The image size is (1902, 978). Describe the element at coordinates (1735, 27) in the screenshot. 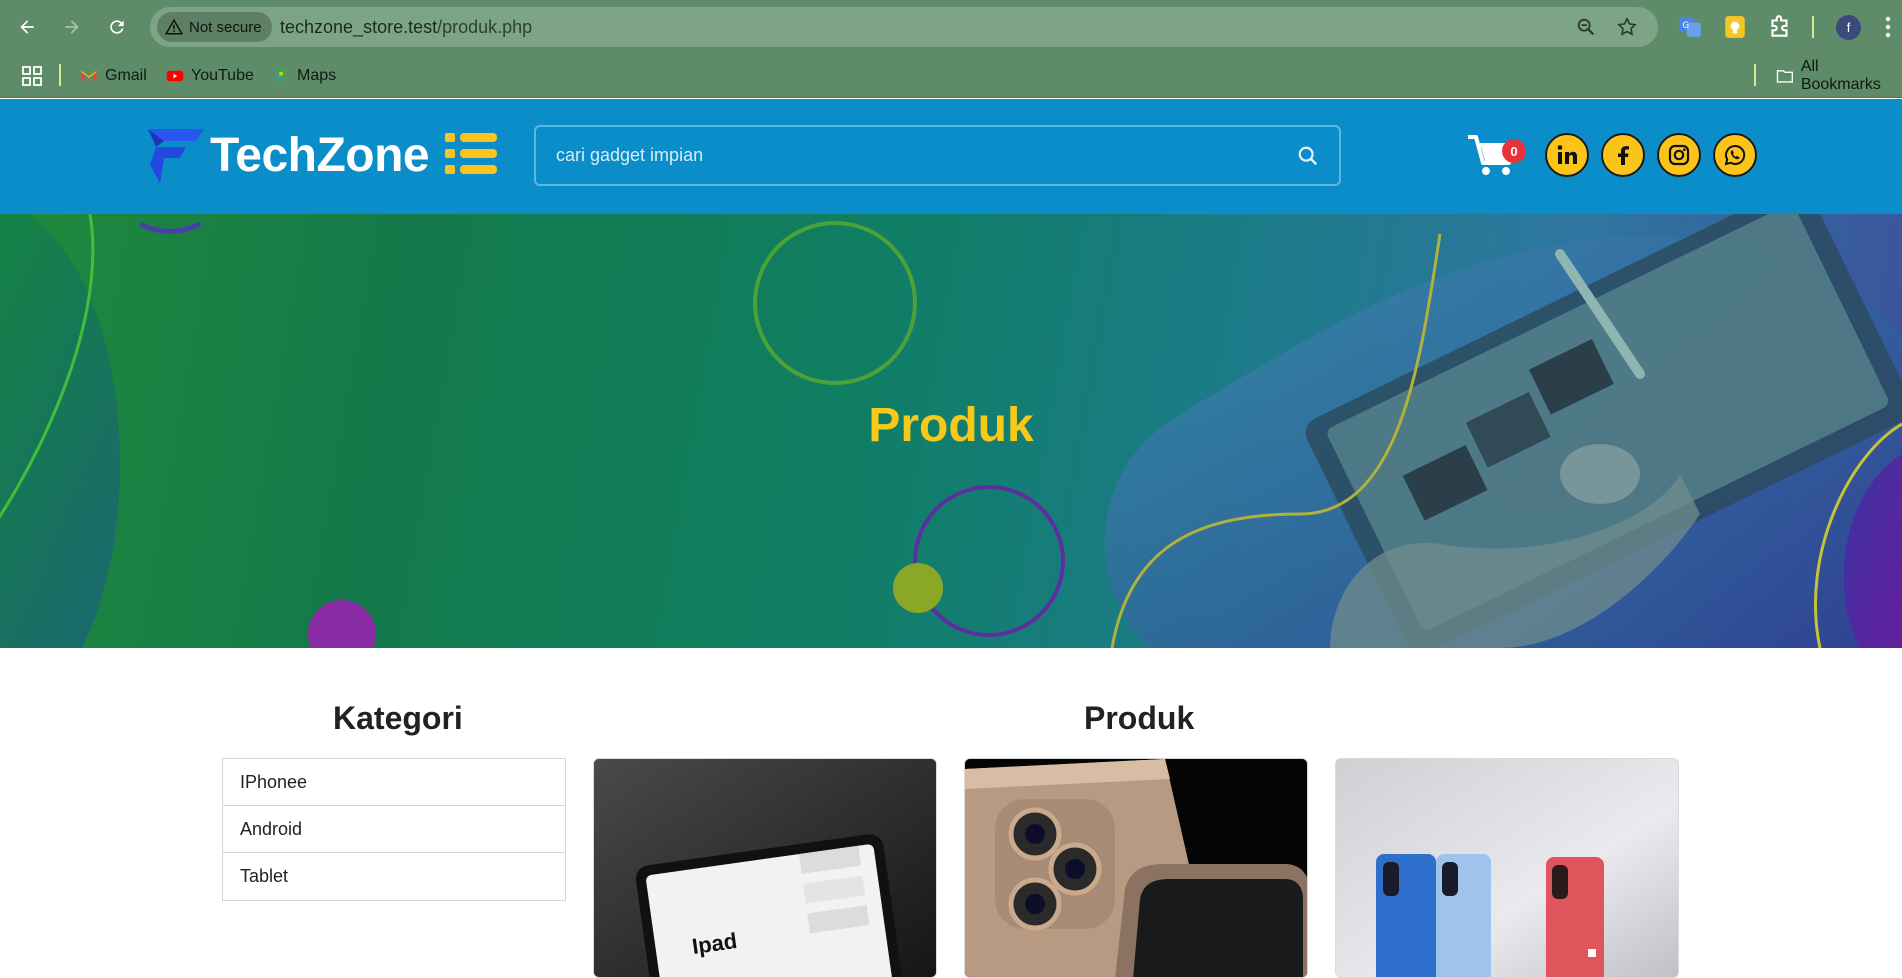

I see `keep-extension-icon` at that location.